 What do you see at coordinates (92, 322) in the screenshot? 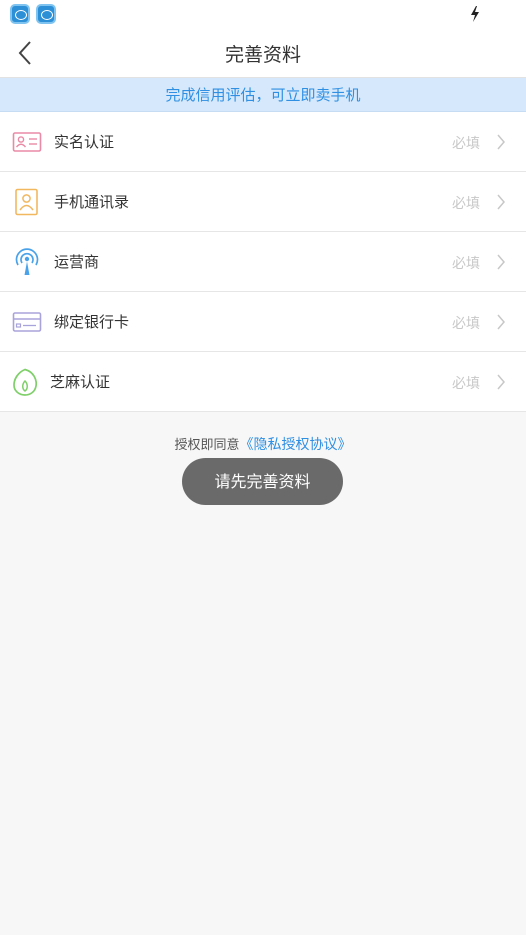
I see `item-label: 绑定银行卡` at bounding box center [92, 322].